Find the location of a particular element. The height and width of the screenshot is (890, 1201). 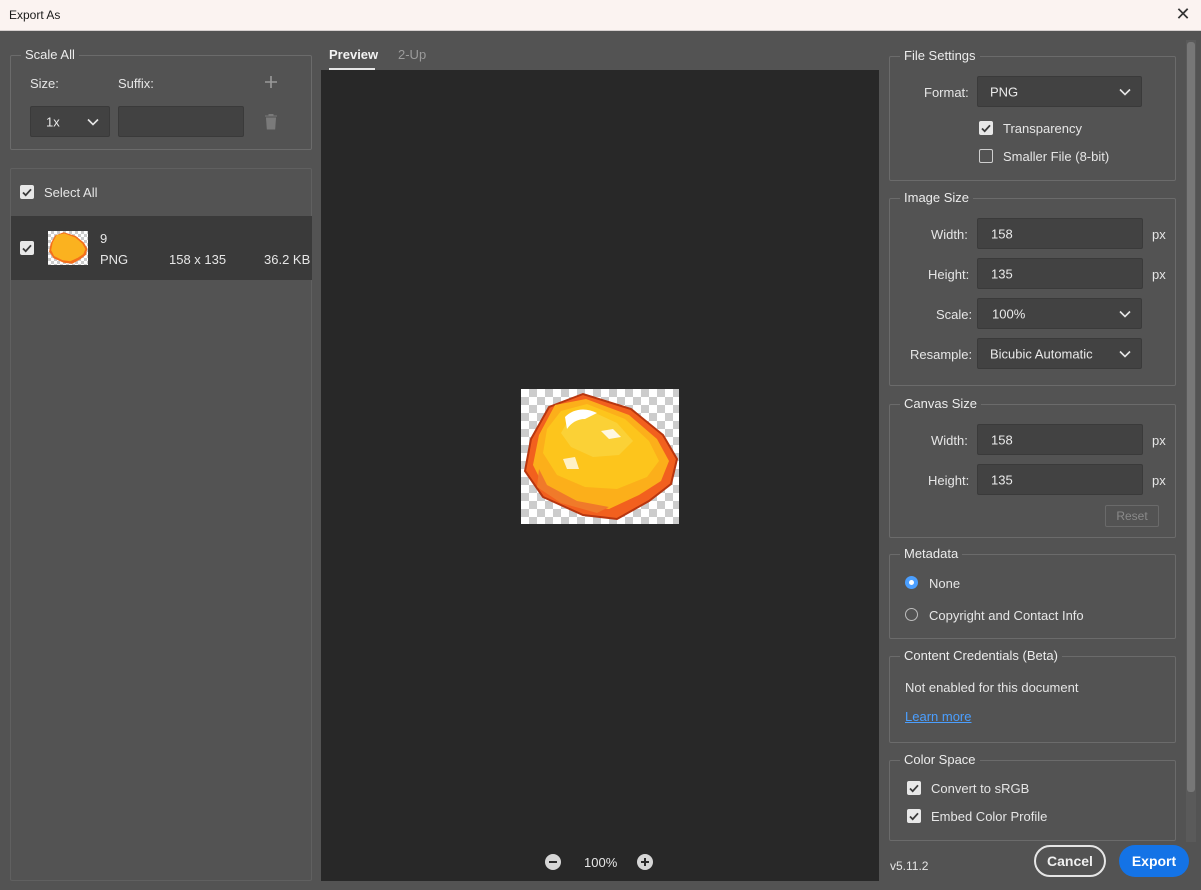

gem-image is located at coordinates (601, 456).